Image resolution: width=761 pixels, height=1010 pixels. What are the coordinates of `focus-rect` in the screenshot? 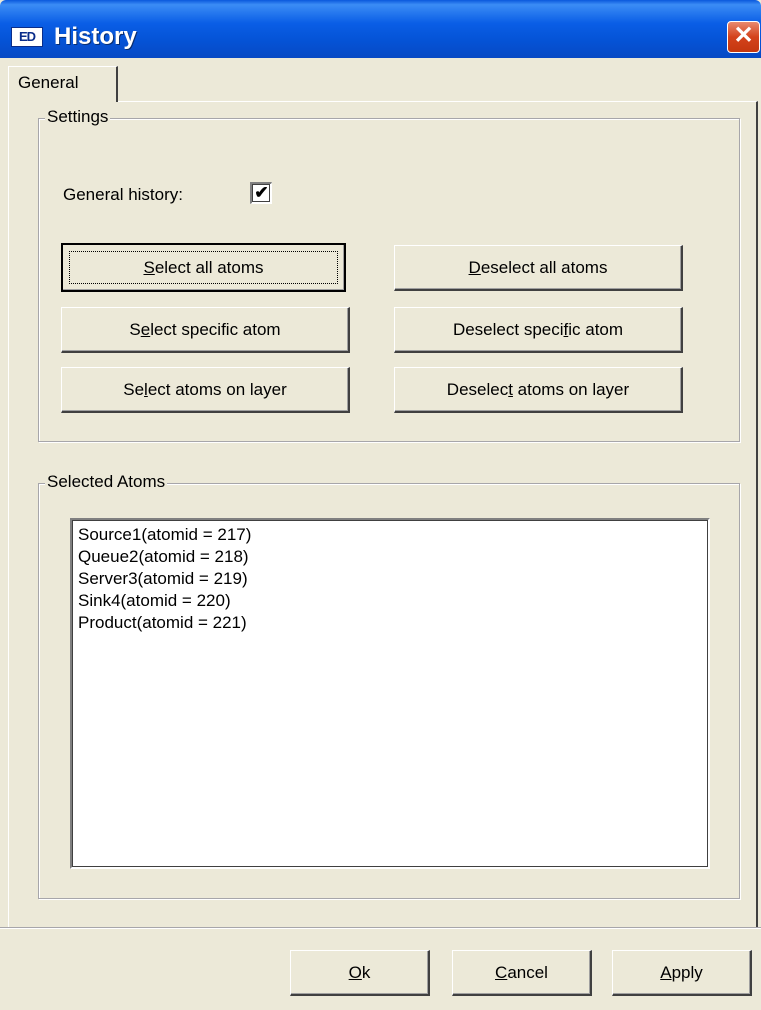 It's located at (203, 267).